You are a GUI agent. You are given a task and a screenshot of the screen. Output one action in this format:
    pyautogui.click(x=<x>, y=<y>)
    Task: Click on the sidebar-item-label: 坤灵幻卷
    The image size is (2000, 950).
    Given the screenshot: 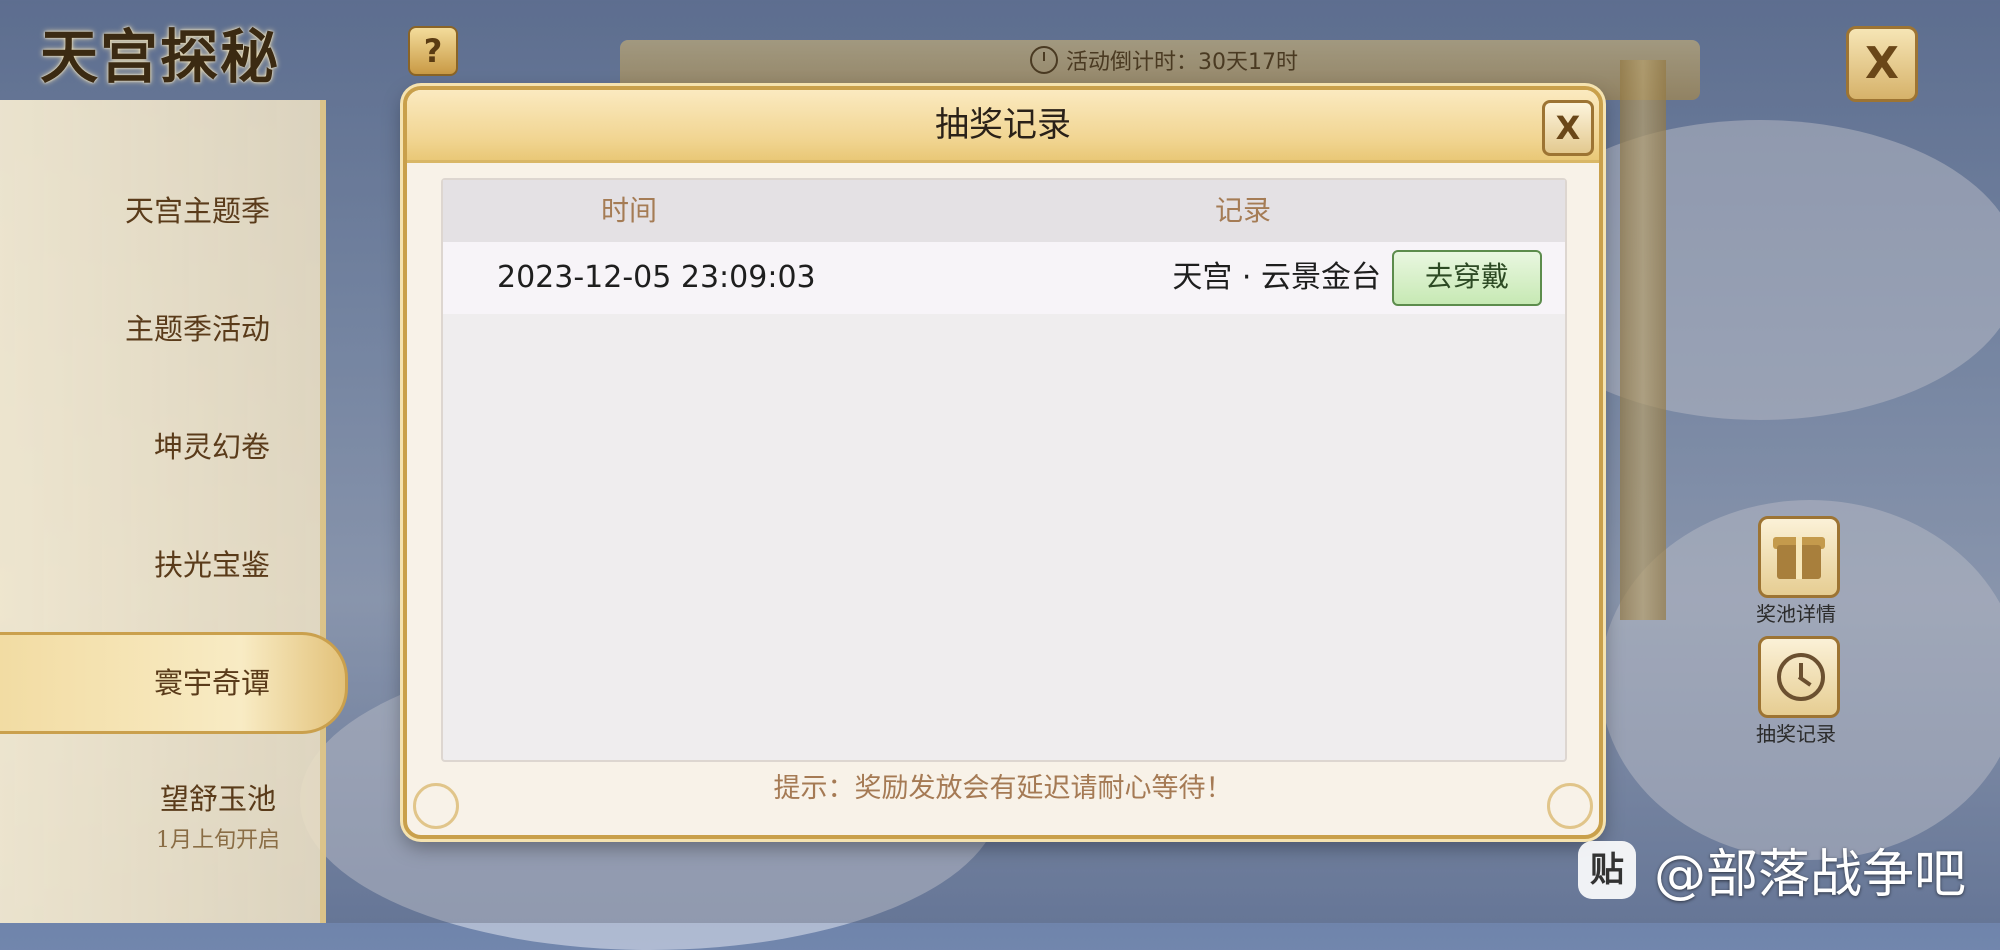 What is the action you would take?
    pyautogui.click(x=211, y=447)
    